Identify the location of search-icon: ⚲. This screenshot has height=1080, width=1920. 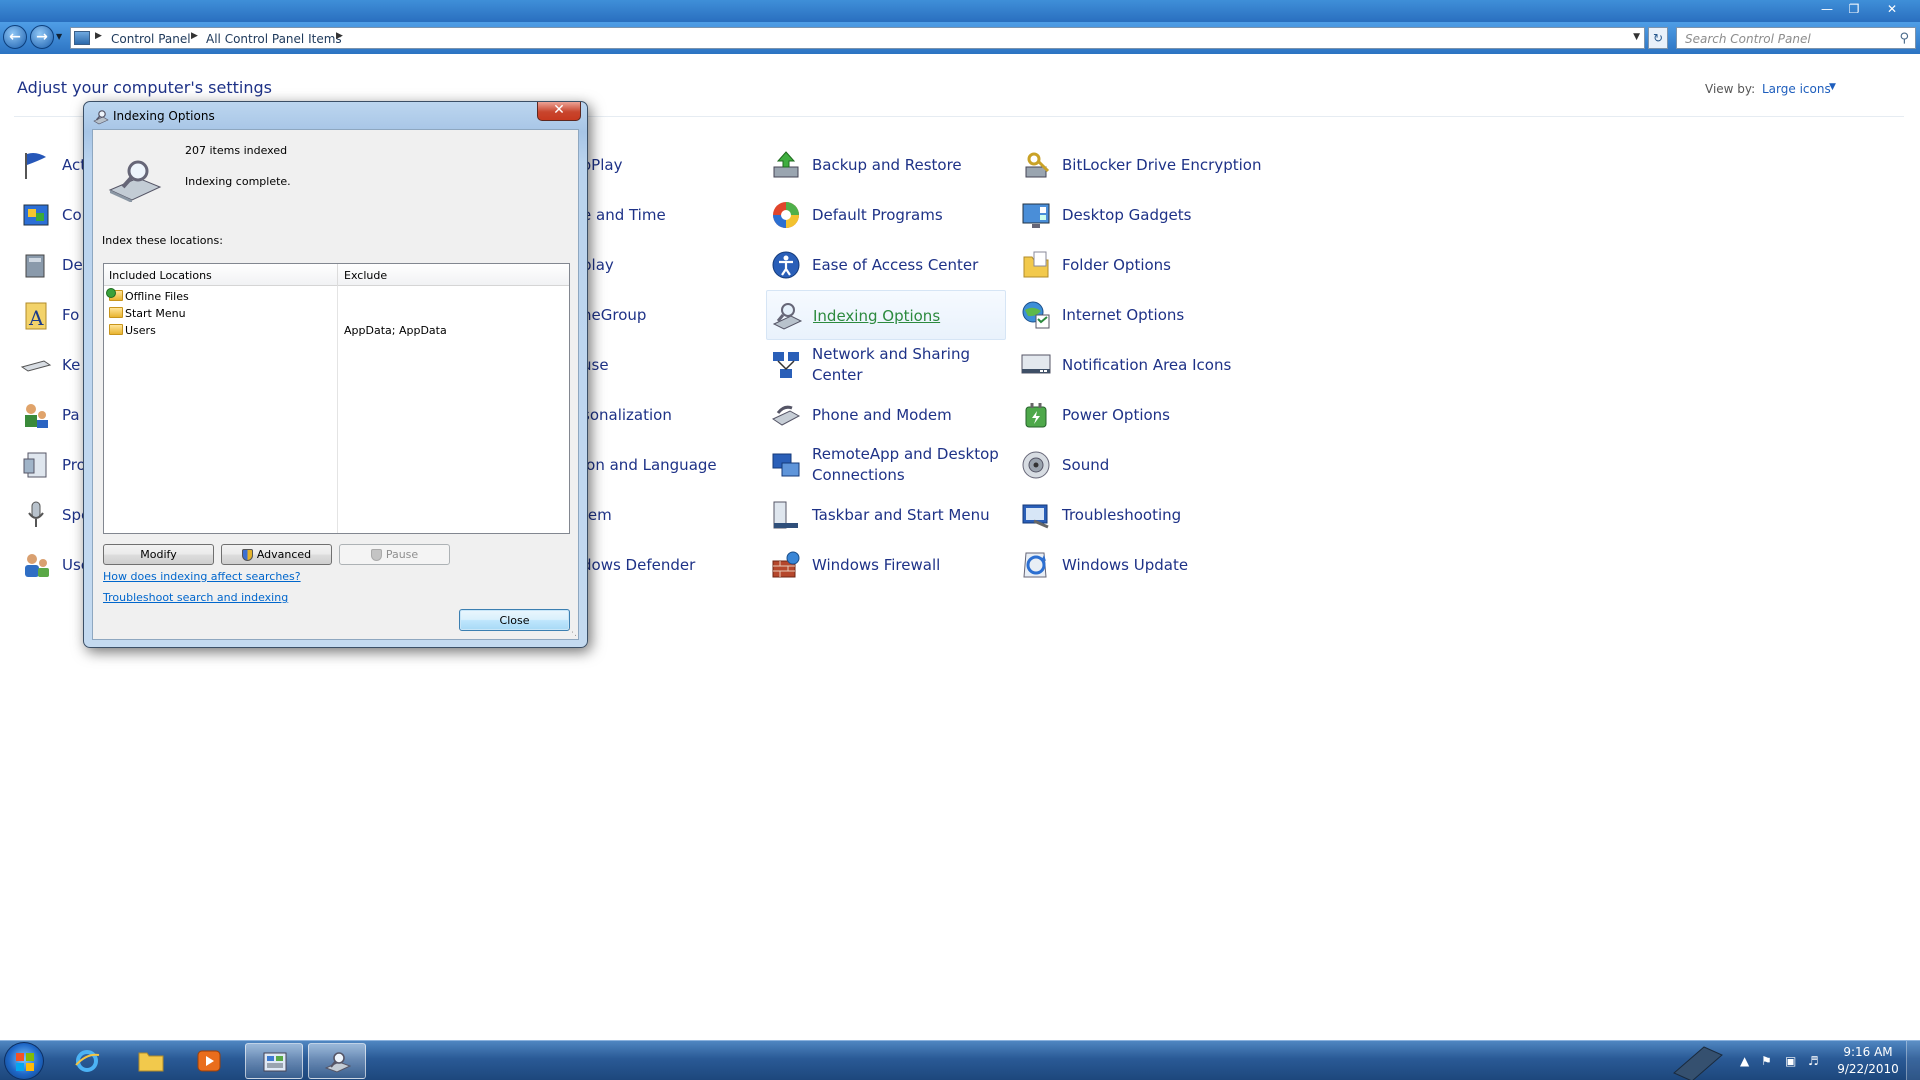
(1904, 38).